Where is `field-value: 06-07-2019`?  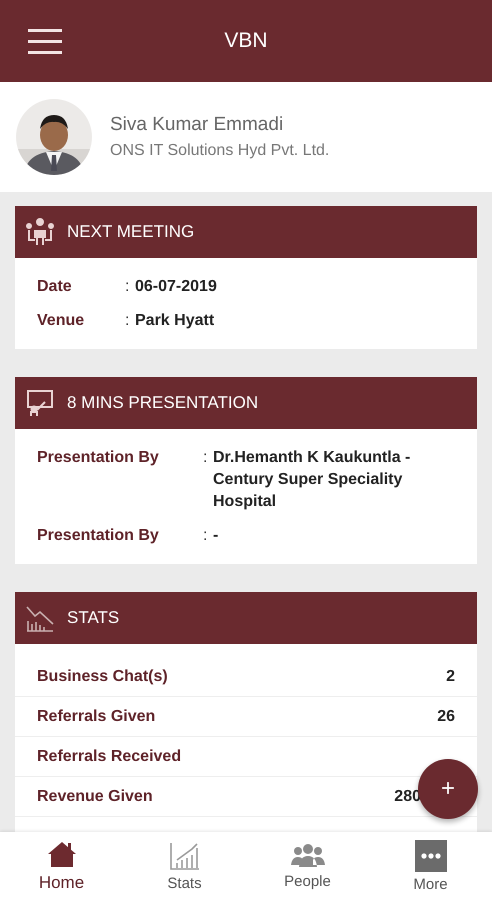
field-value: 06-07-2019 is located at coordinates (176, 287).